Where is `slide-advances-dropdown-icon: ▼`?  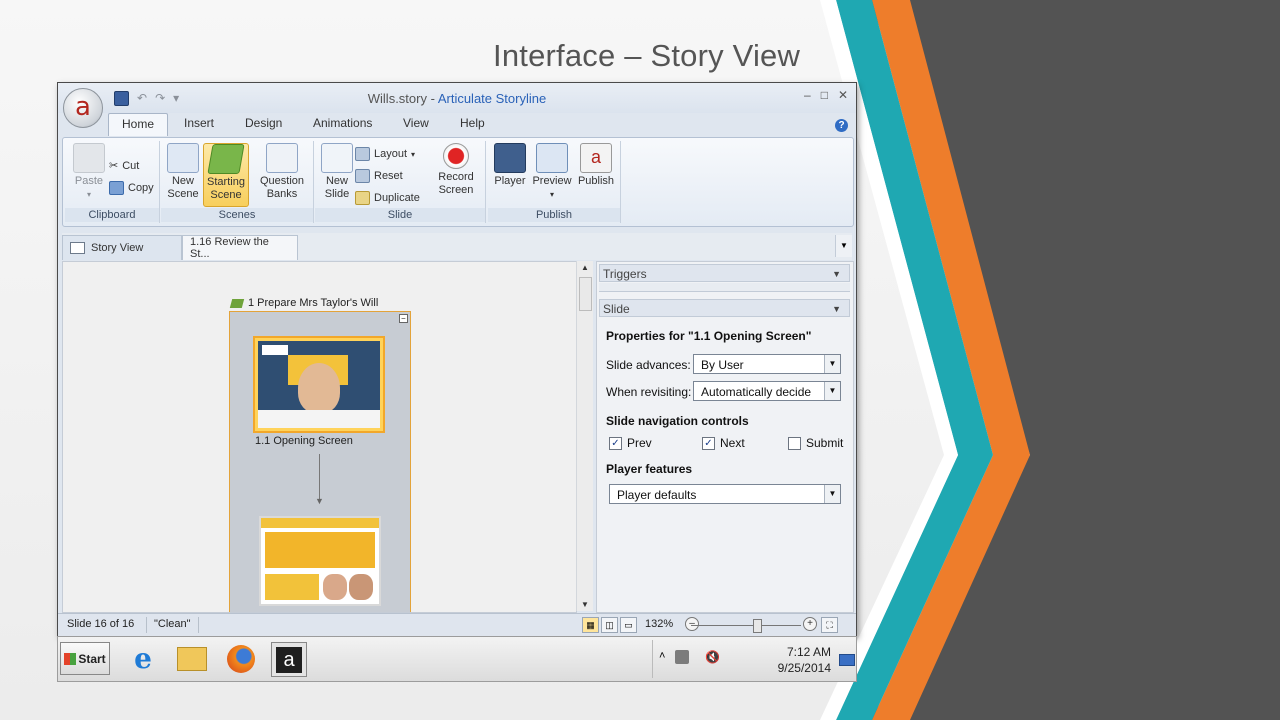
slide-advances-dropdown-icon: ▼ is located at coordinates (832, 364).